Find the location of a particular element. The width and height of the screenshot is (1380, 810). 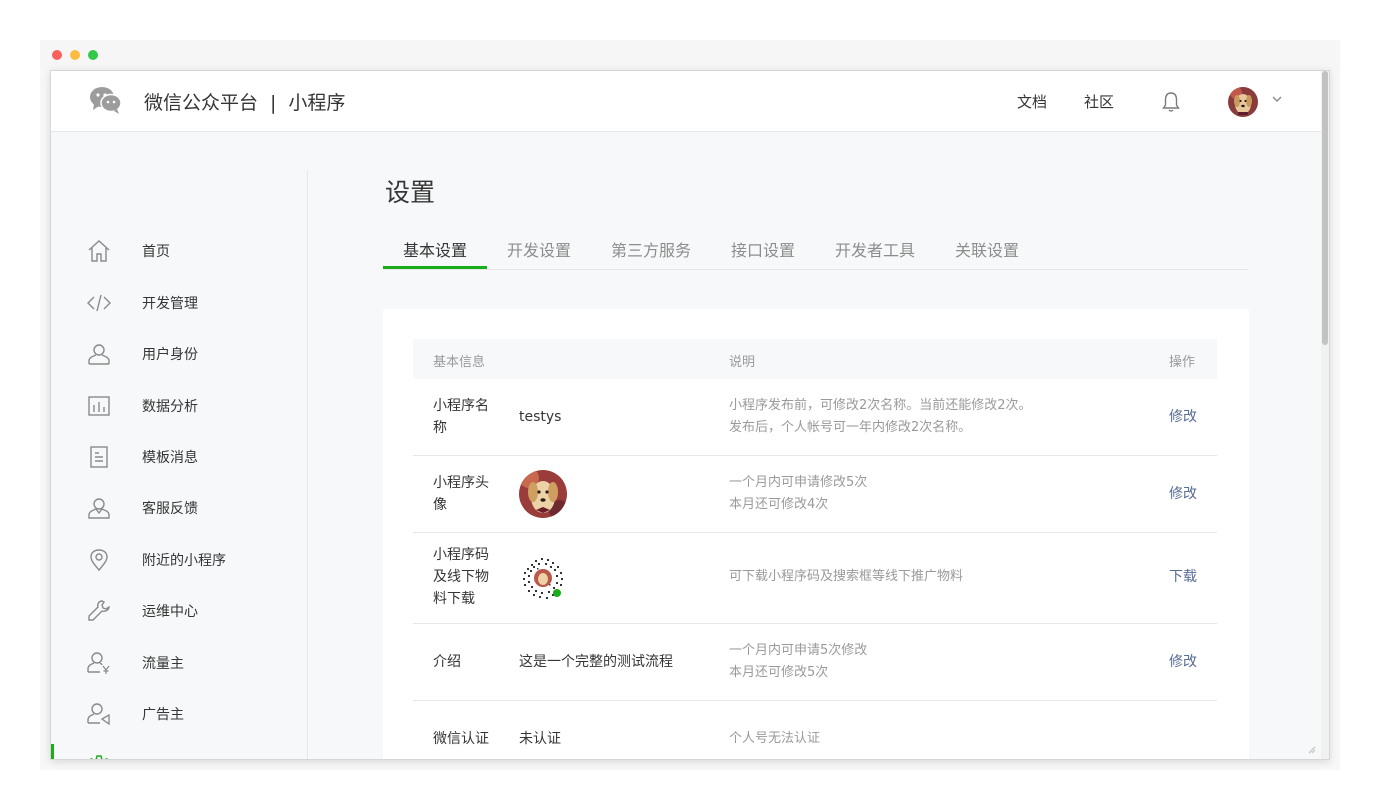

row-label-line: 介绍 is located at coordinates (447, 662).